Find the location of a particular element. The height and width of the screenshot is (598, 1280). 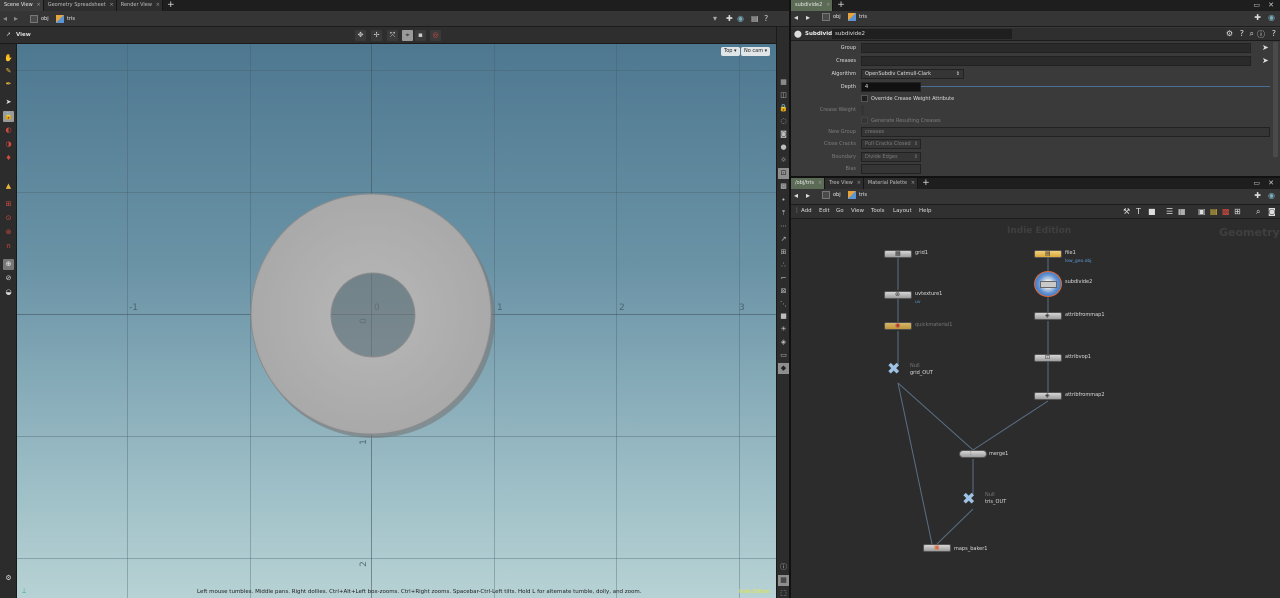

node-merge1: ⫶ is located at coordinates (973, 454).